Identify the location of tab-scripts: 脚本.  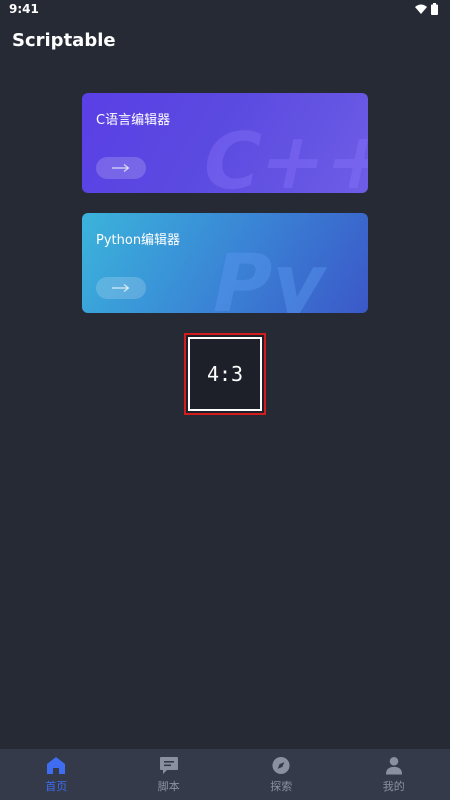
(169, 774).